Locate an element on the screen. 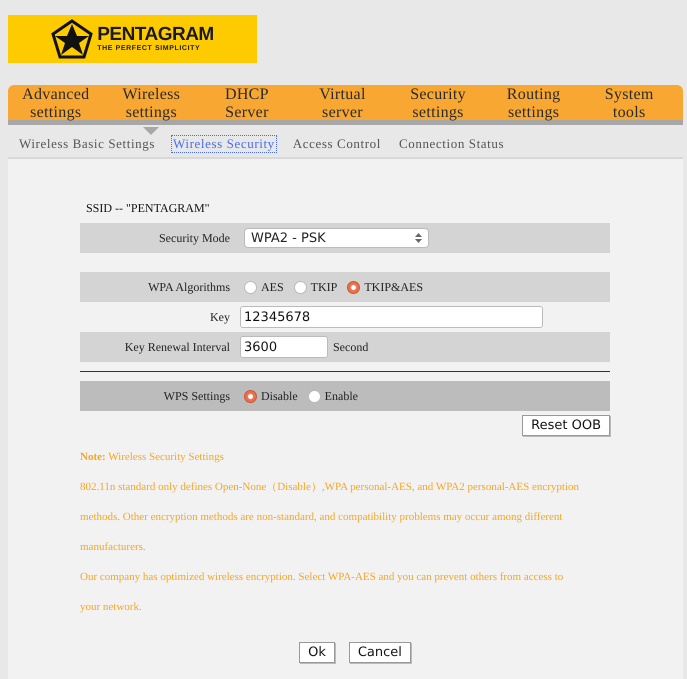  cancel-button: Cancel is located at coordinates (379, 652).